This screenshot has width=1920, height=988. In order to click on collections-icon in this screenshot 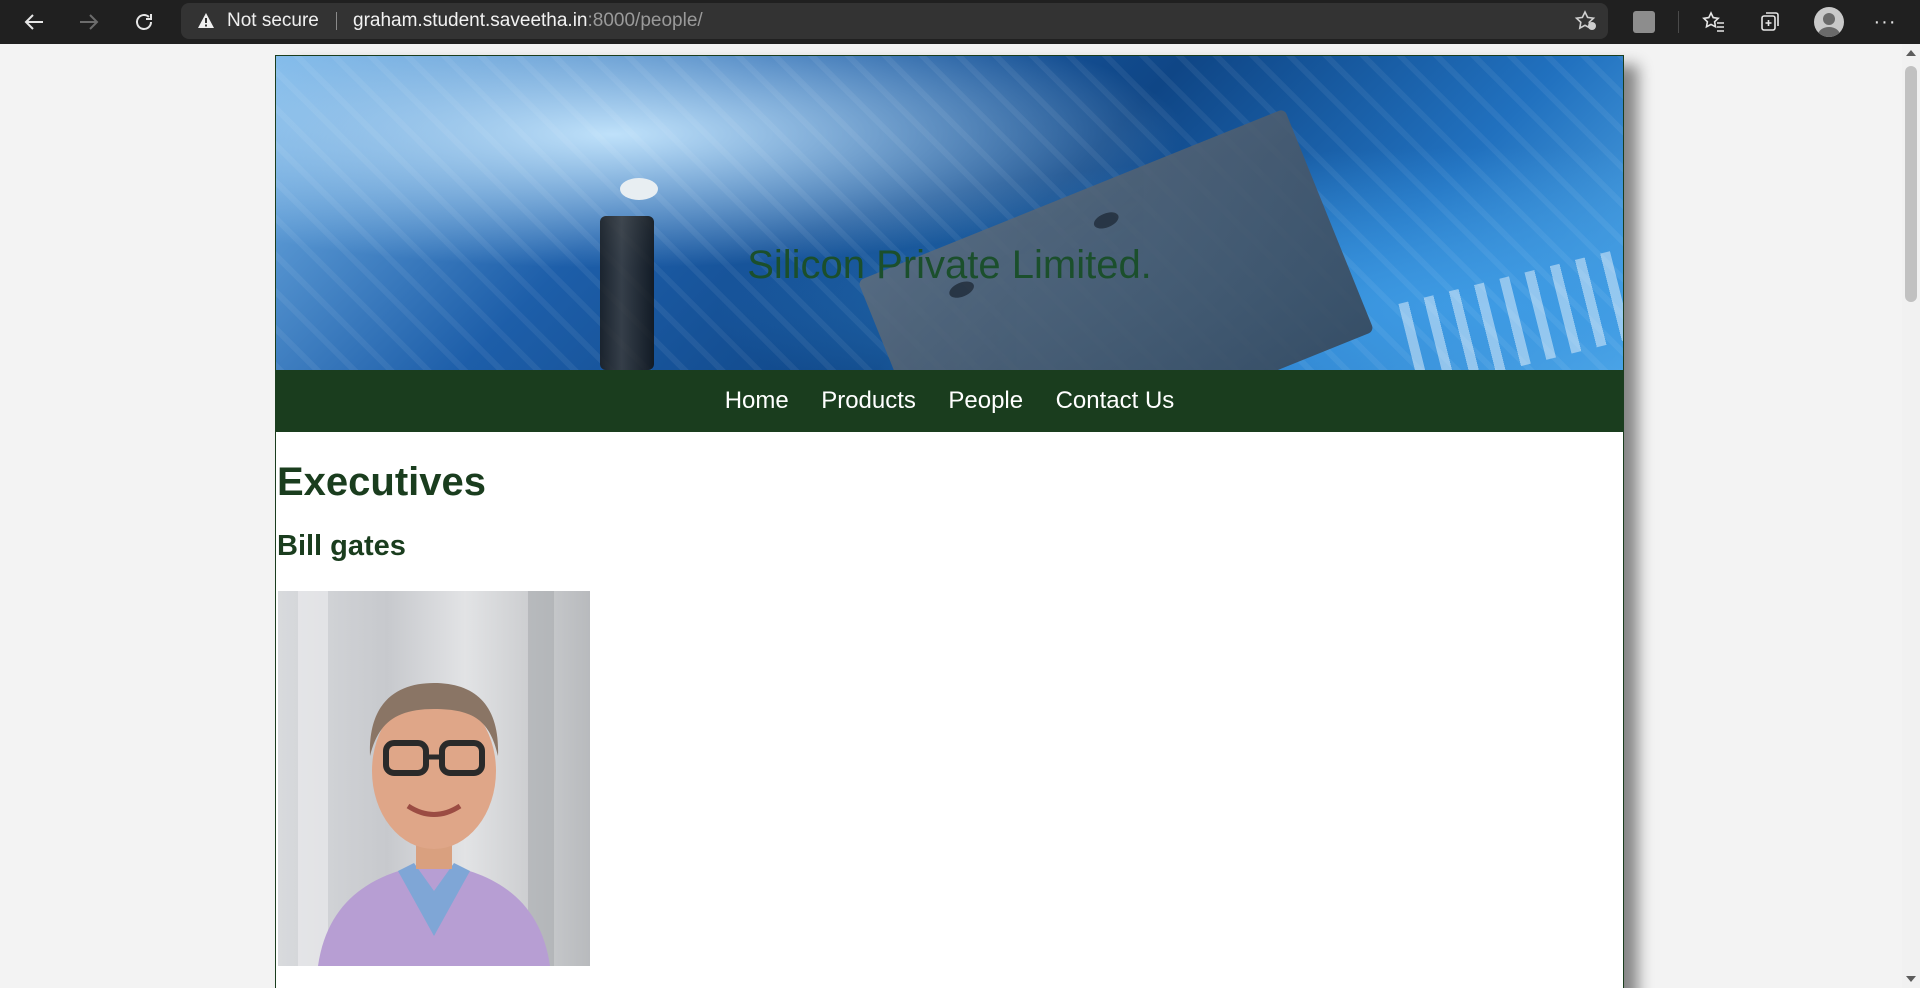, I will do `click(1770, 22)`.